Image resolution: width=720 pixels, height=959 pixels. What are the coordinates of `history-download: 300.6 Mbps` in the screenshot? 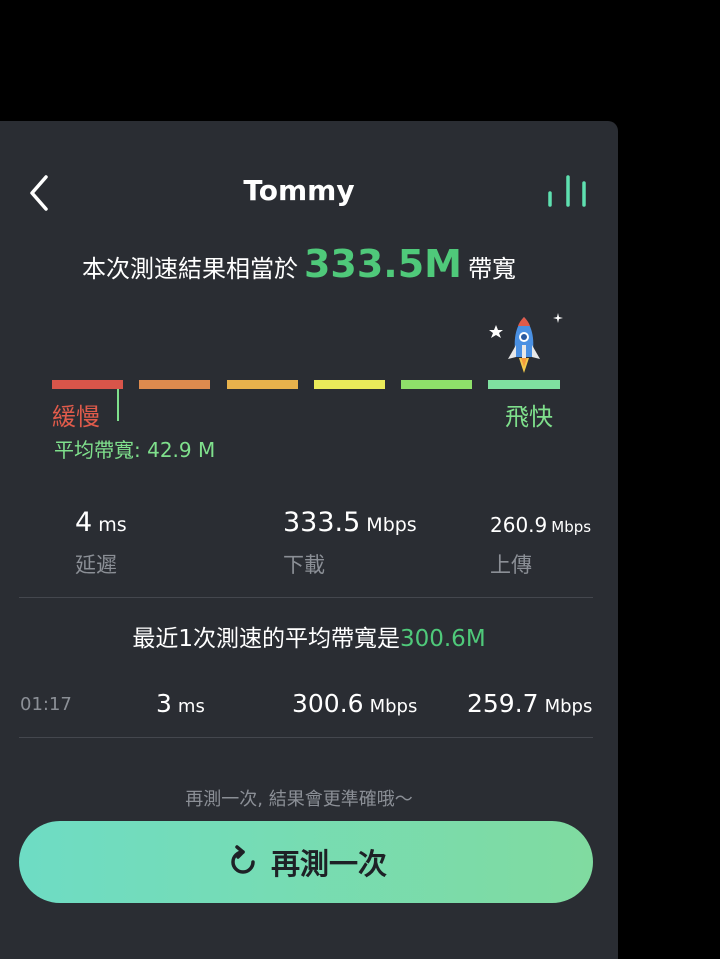 It's located at (354, 703).